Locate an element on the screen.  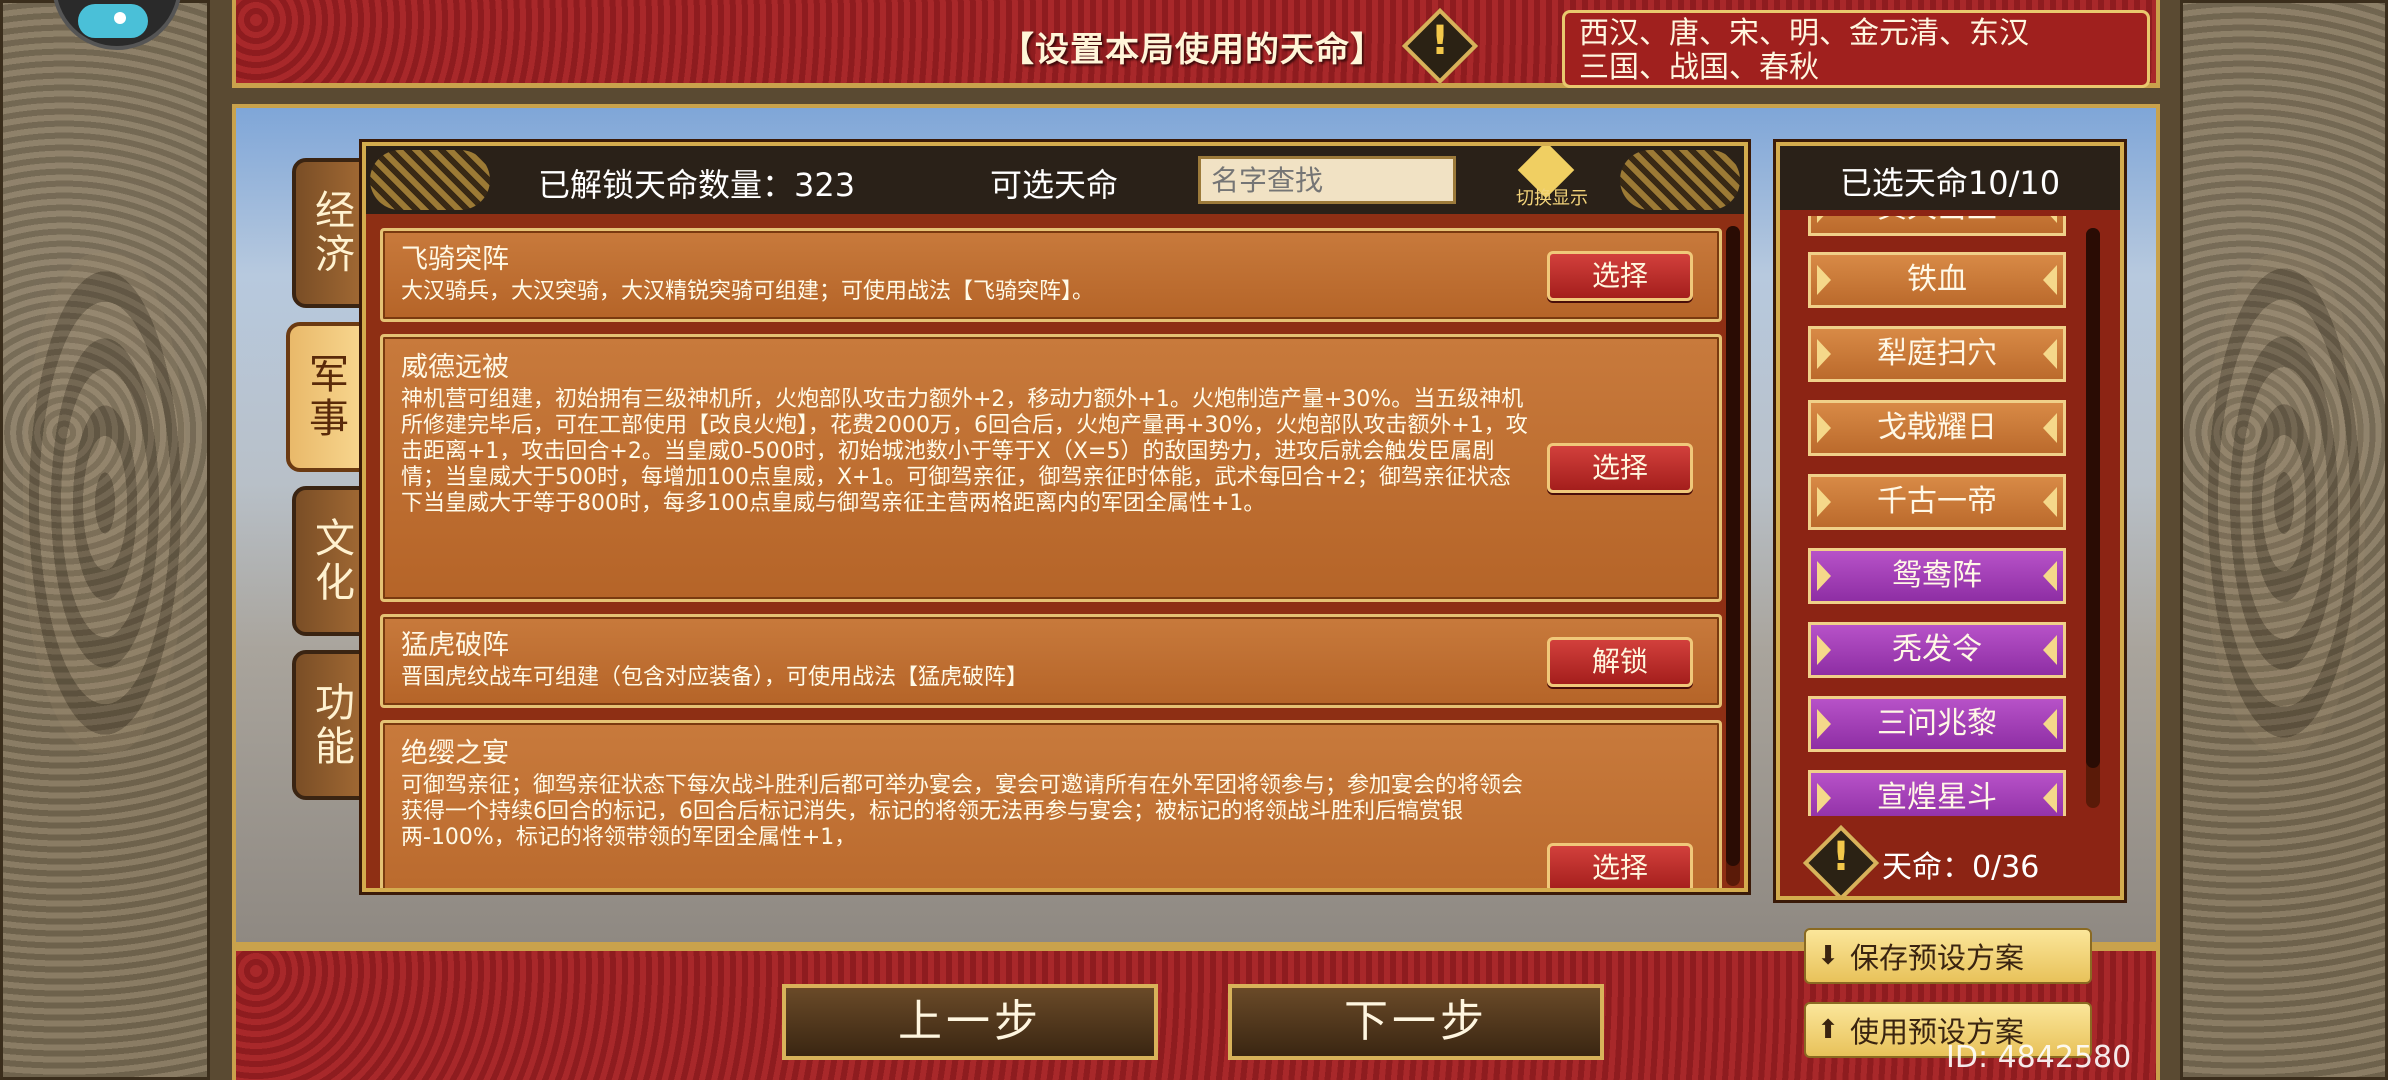
left-ornament-panel is located at coordinates (105, 540).